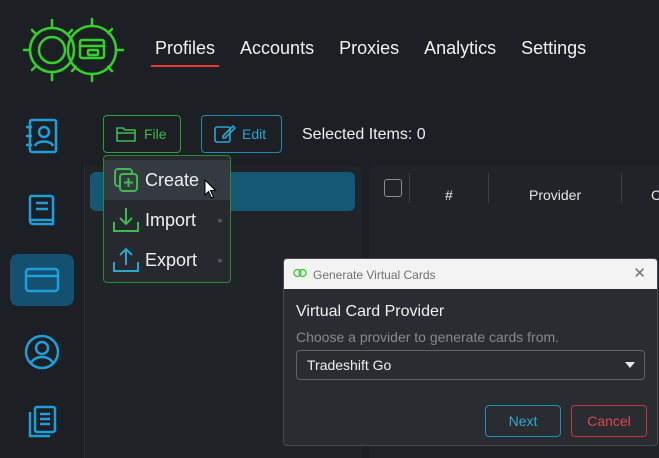 This screenshot has width=659, height=458. I want to click on mouse-cursor-icon, so click(210, 189).